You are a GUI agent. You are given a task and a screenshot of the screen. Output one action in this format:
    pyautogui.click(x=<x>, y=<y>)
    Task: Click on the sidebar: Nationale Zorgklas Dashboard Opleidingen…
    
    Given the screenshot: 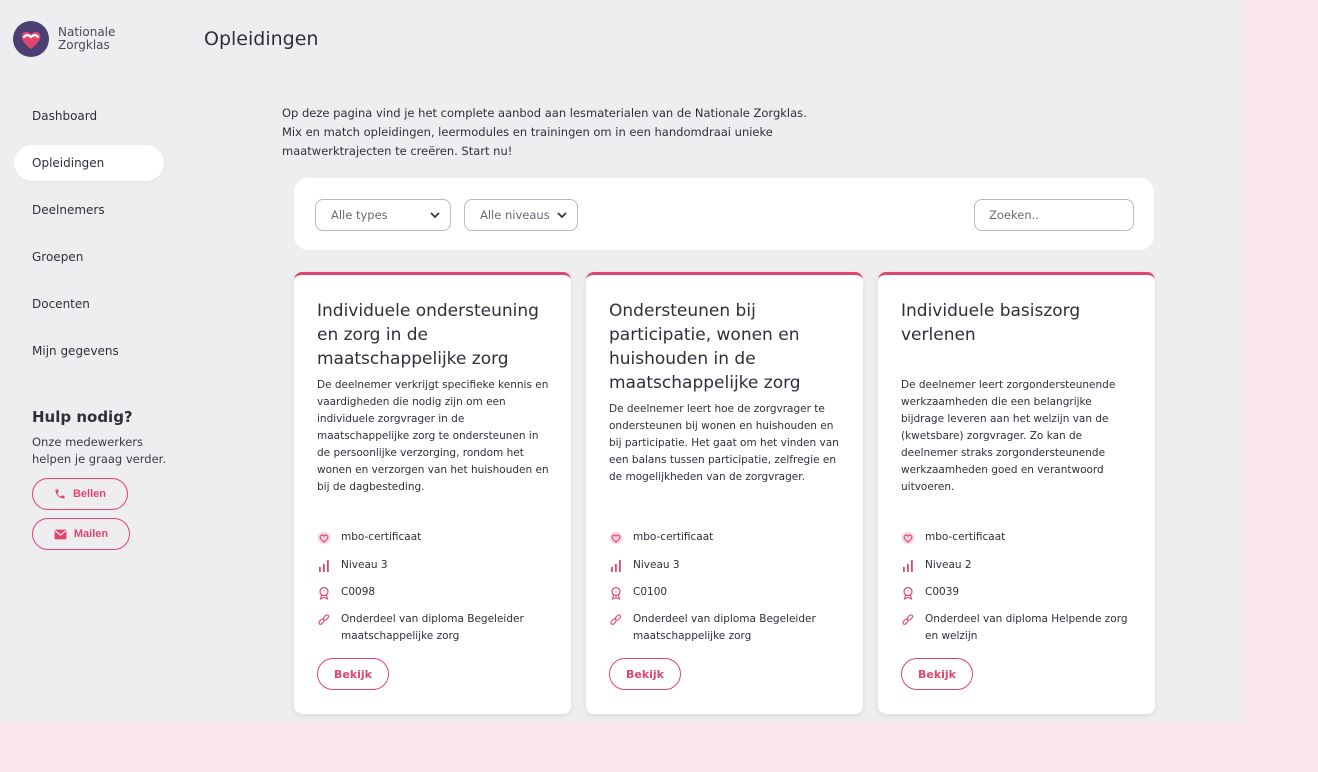 What is the action you would take?
    pyautogui.click(x=90, y=361)
    